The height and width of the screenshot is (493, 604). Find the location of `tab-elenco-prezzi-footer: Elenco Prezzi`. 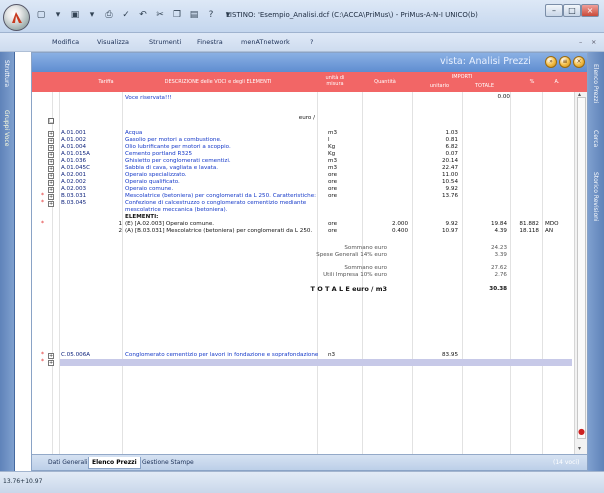

tab-elenco-prezzi-footer: Elenco Prezzi is located at coordinates (114, 463).